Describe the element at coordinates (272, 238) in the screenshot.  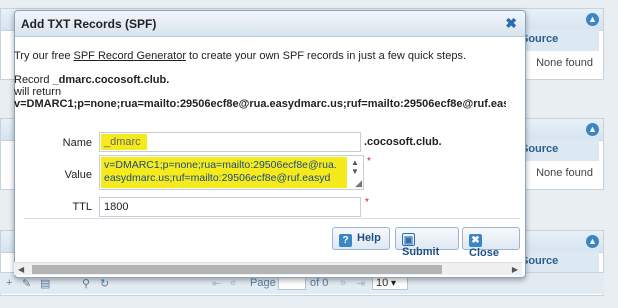
I see `dialog-button-bar: ? Help ▣Submit ✖Close` at that location.